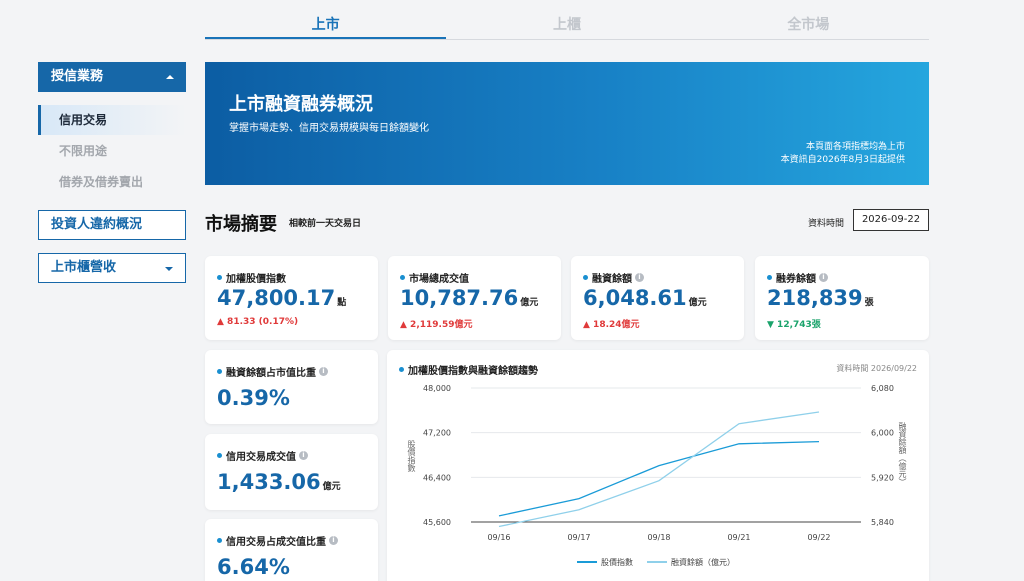 The width and height of the screenshot is (1024, 581). Describe the element at coordinates (796, 279) in the screenshot. I see `card-label: 融券餘額` at that location.